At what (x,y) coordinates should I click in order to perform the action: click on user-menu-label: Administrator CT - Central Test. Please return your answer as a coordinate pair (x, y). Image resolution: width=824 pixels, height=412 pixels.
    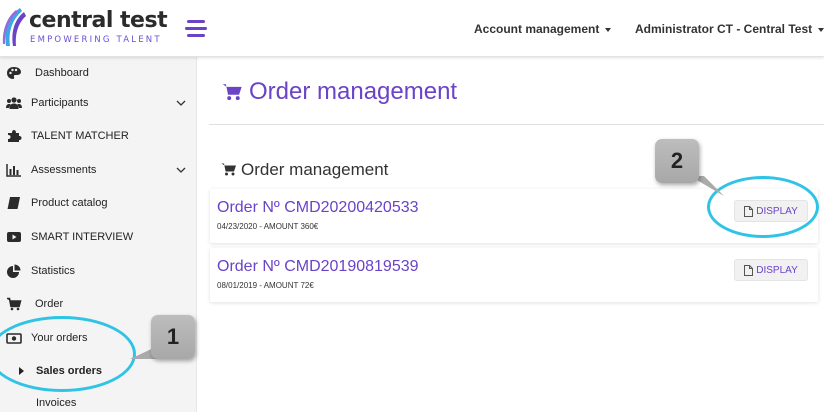
    Looking at the image, I should click on (724, 29).